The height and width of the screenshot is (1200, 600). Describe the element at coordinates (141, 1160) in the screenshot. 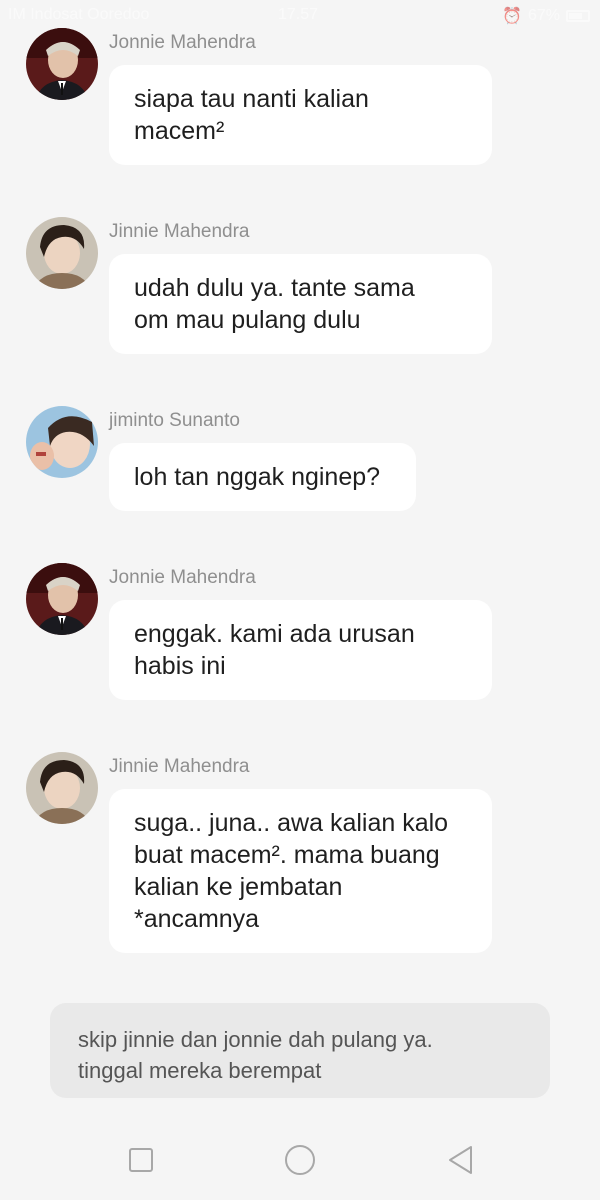

I see `recent-apps-icon` at that location.